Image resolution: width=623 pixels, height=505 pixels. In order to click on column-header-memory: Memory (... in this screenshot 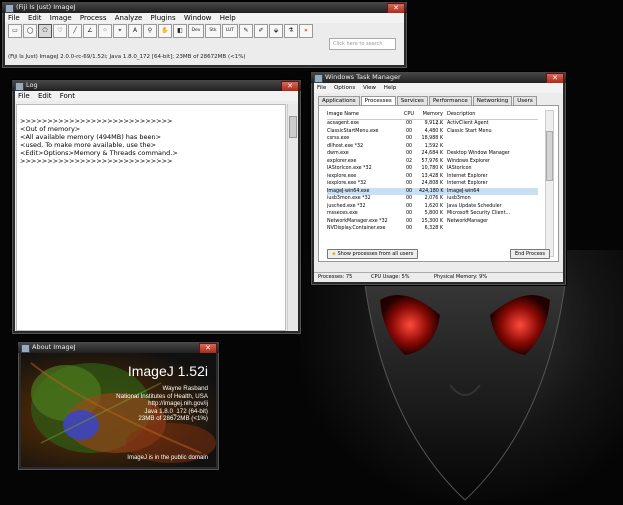, I will do `click(433, 118)`.